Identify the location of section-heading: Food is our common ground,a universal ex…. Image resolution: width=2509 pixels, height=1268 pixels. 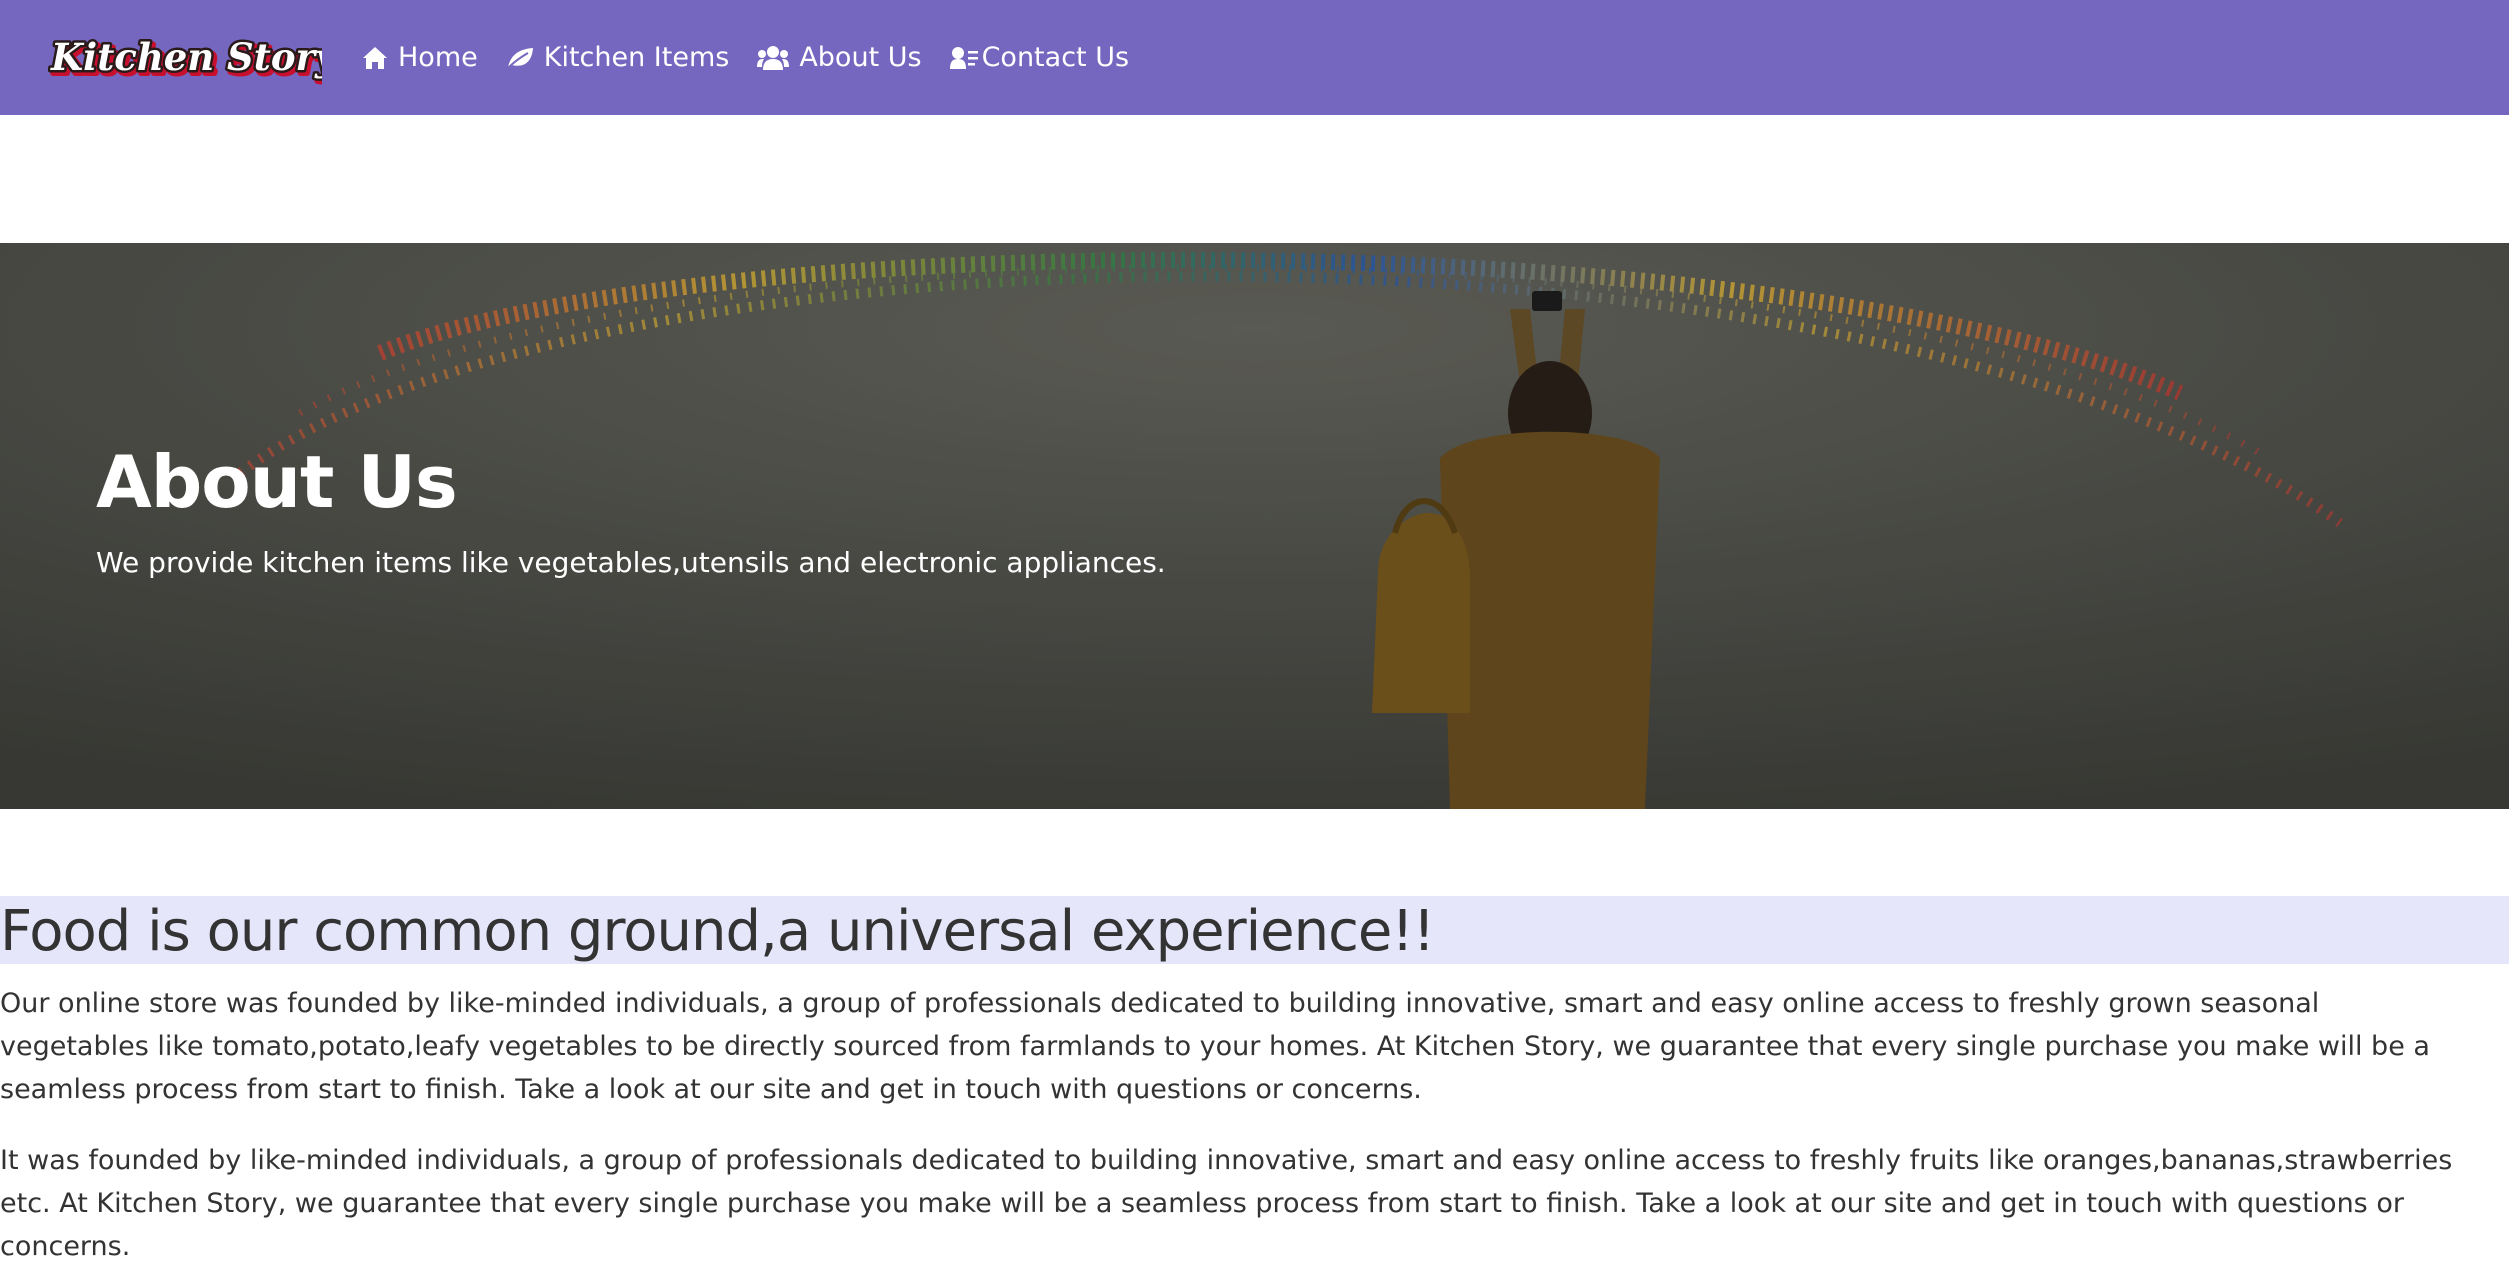
(717, 931).